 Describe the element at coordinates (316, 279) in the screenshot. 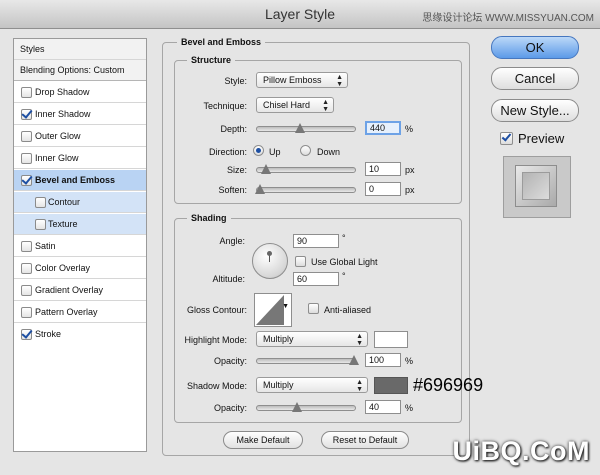

I see `altitude-field: 60` at that location.